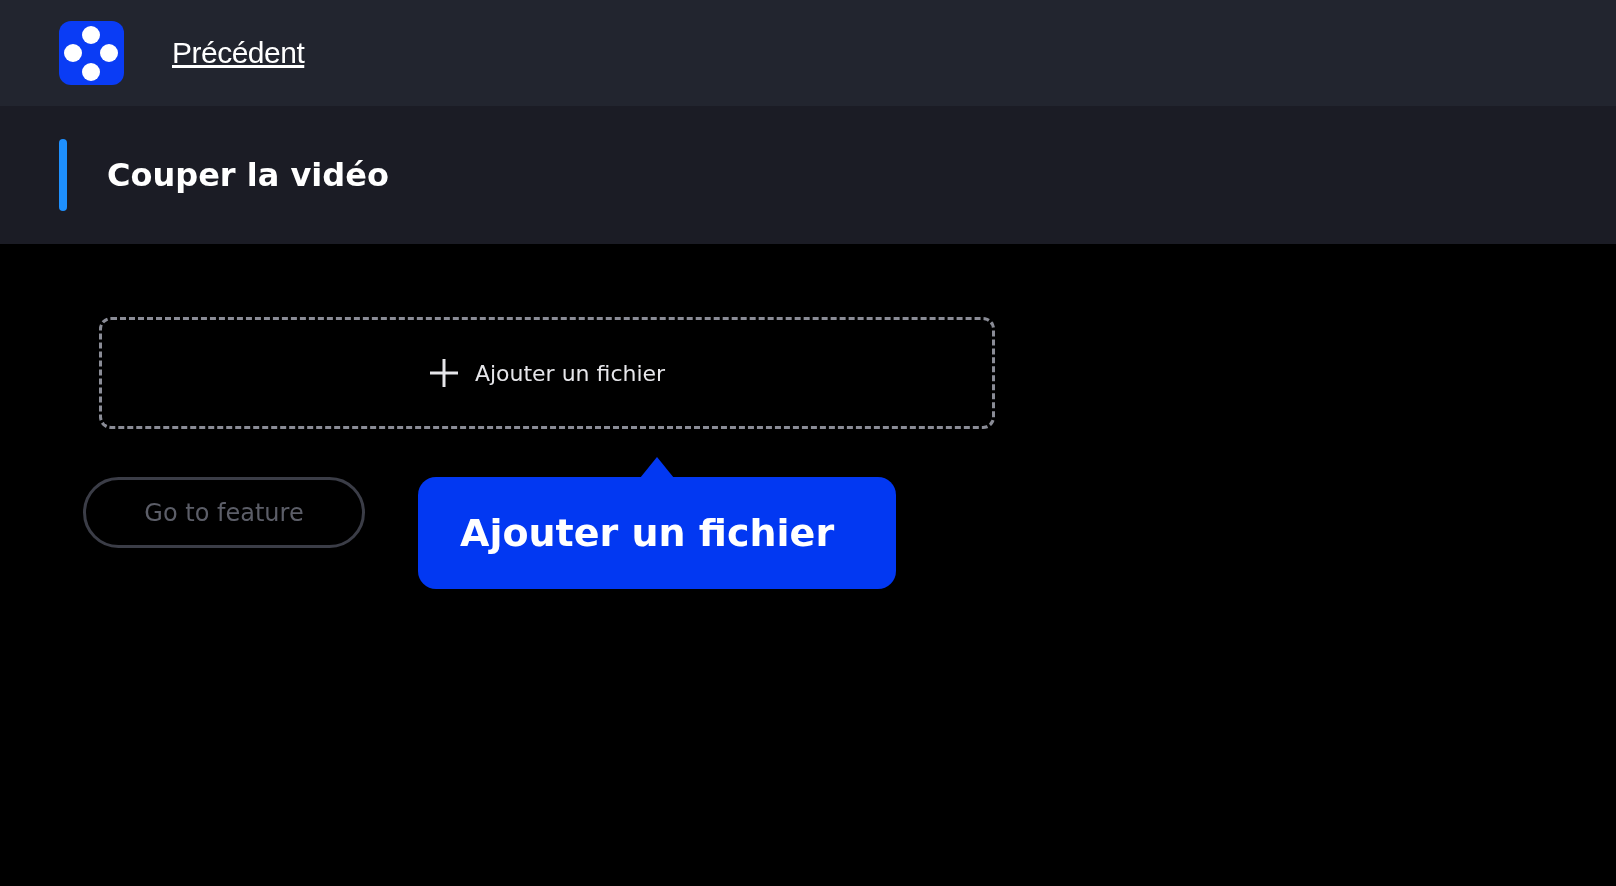 This screenshot has width=1616, height=886. I want to click on tooltip-arrow-icon, so click(657, 467).